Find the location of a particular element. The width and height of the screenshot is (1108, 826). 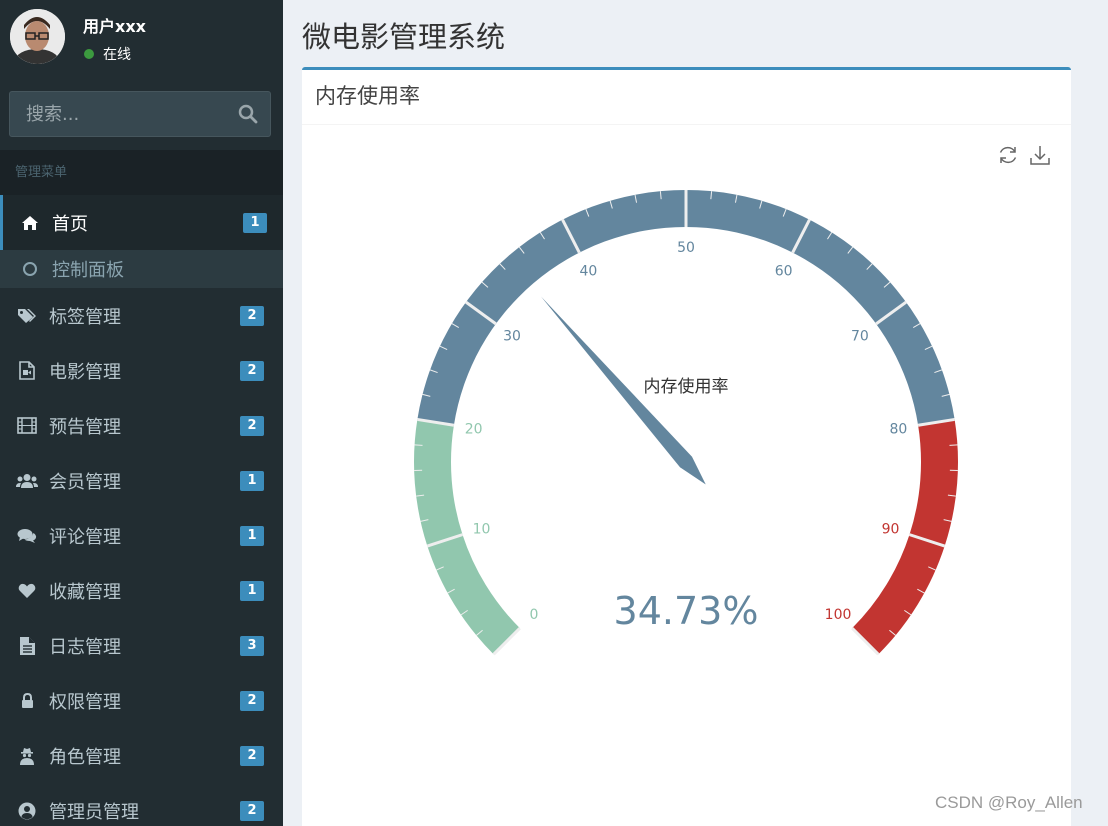

gauge-value-label: 34.73% is located at coordinates (686, 611).